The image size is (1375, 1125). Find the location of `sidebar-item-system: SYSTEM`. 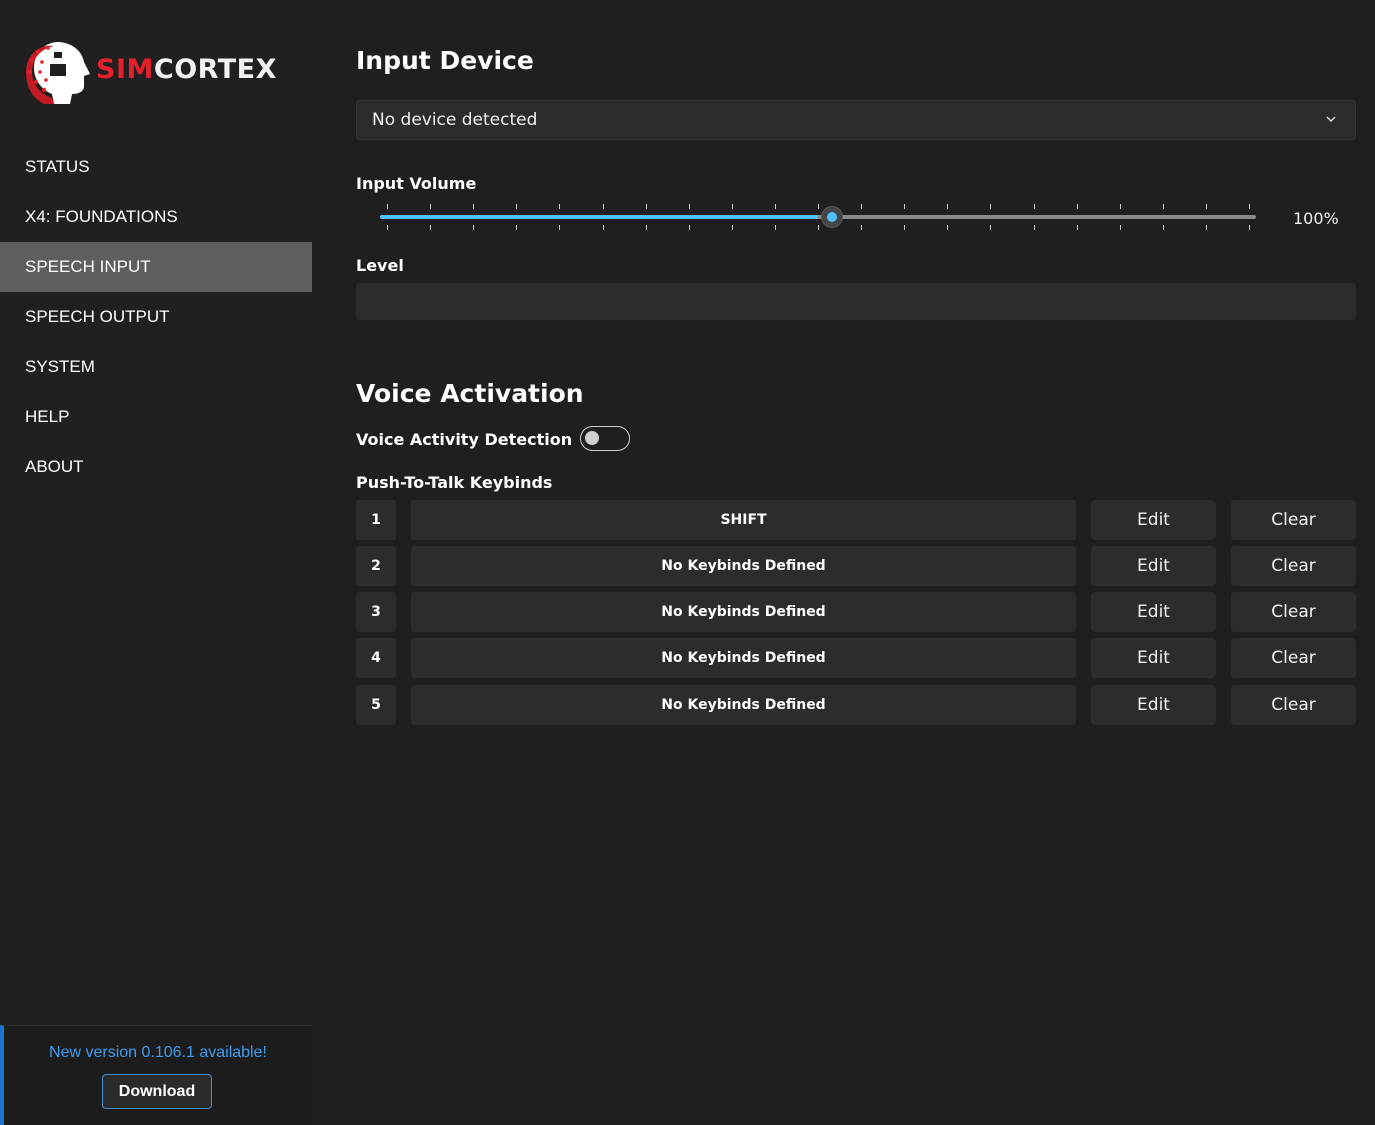

sidebar-item-system: SYSTEM is located at coordinates (156, 367).